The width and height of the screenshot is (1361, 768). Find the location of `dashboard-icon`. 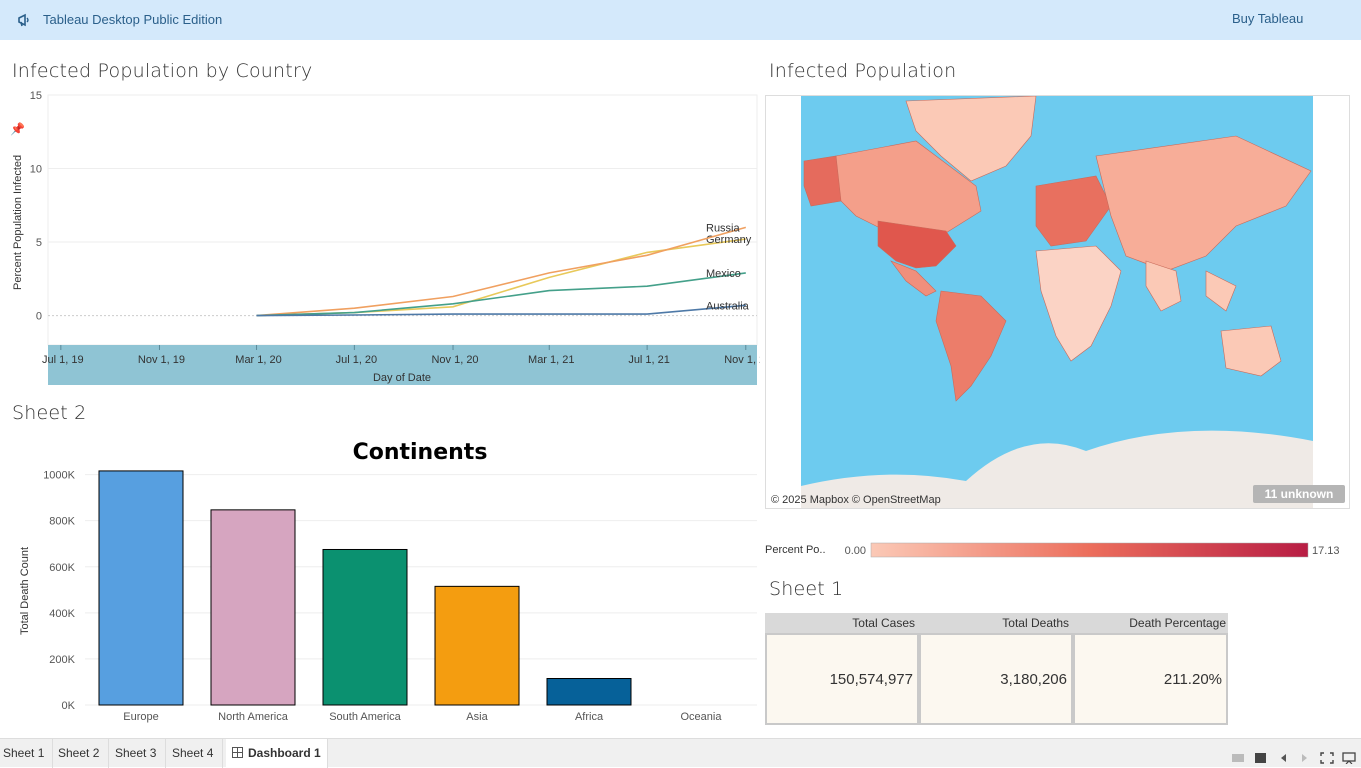

dashboard-icon is located at coordinates (237, 752).